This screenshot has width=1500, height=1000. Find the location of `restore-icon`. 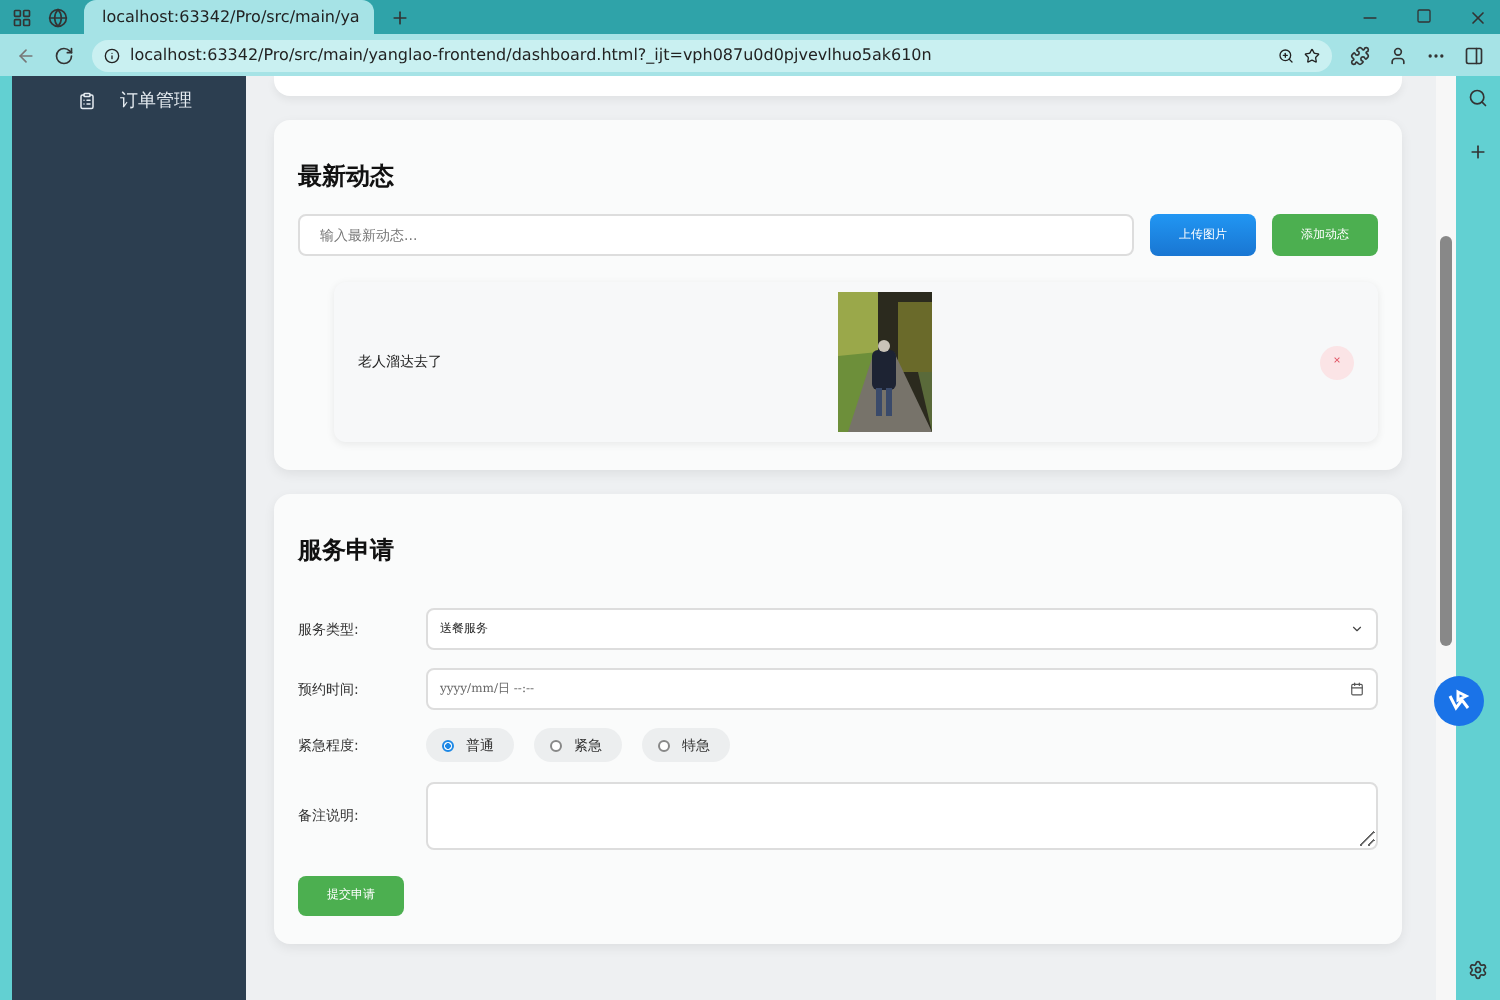

restore-icon is located at coordinates (1424, 15).